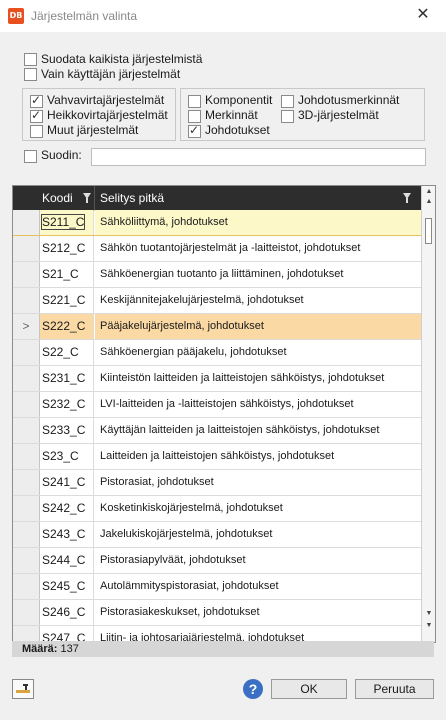  I want to click on cell-code: S222_C, so click(67, 326).